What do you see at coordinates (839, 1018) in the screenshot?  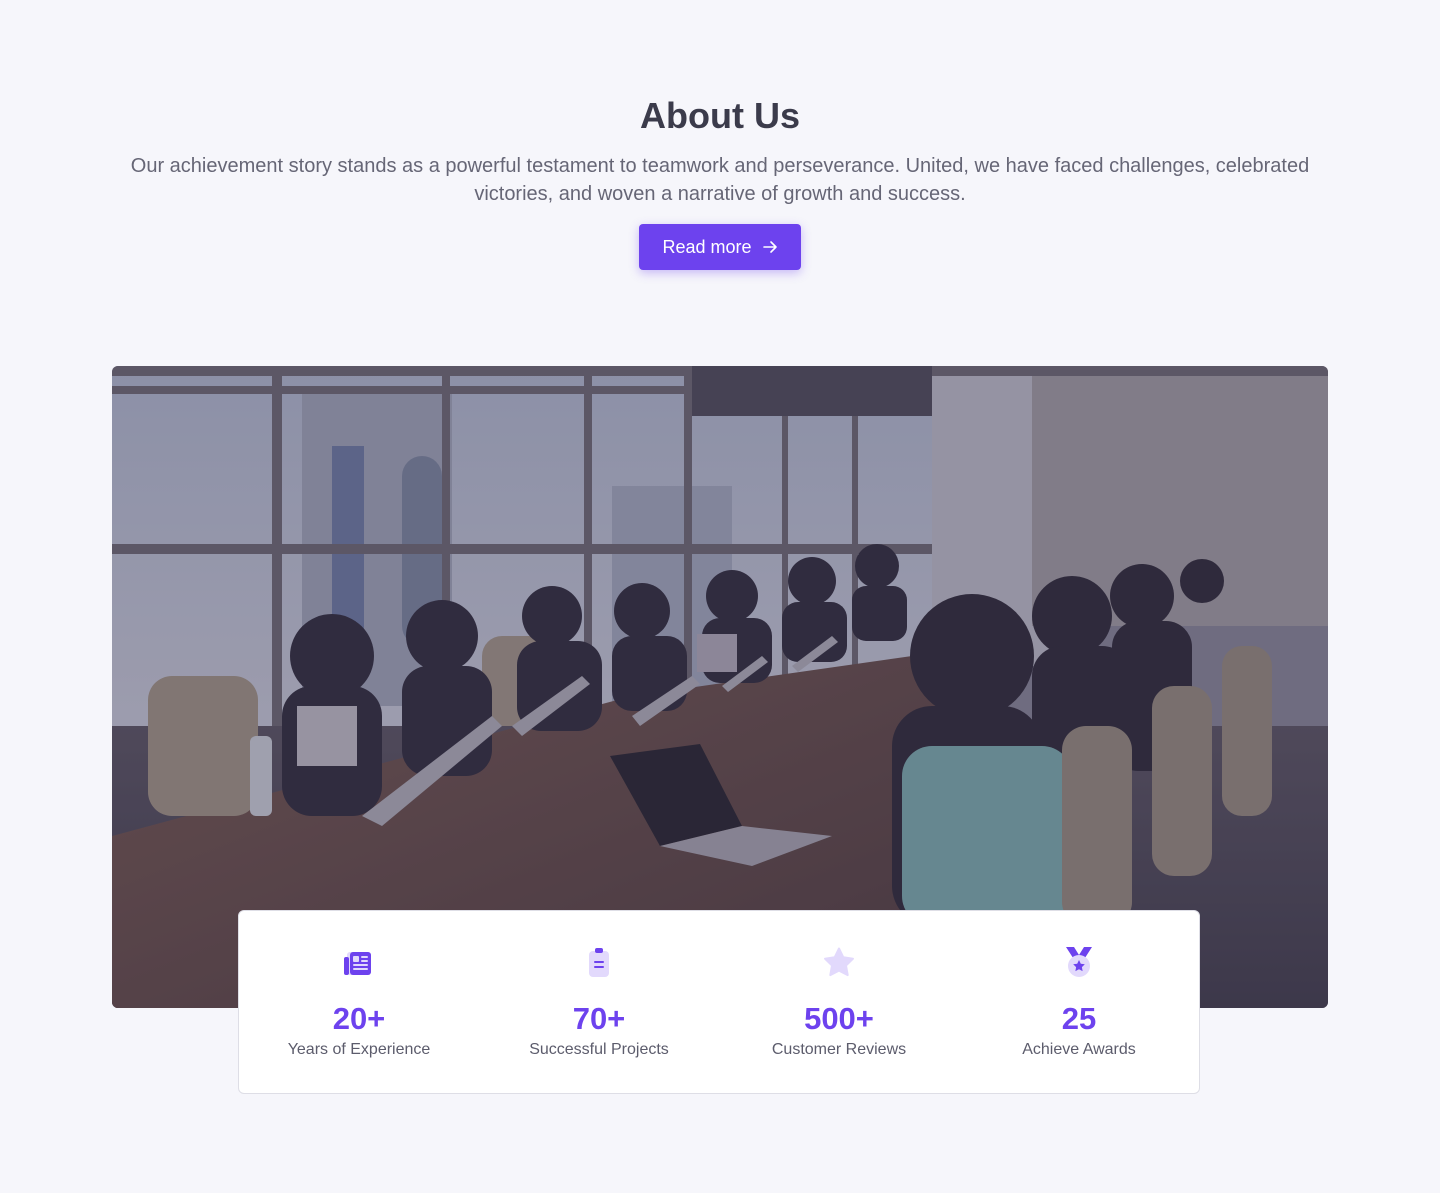 I see `stat-value: 500+` at bounding box center [839, 1018].